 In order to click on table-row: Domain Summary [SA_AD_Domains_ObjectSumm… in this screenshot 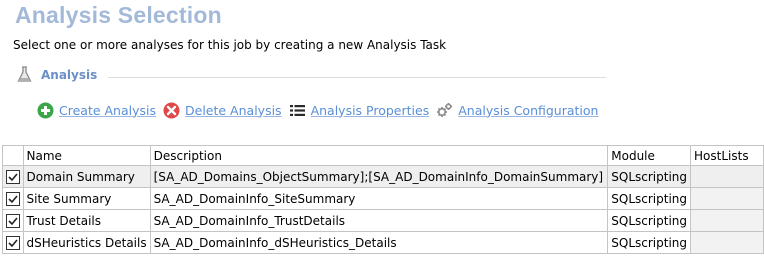, I will do `click(383, 176)`.